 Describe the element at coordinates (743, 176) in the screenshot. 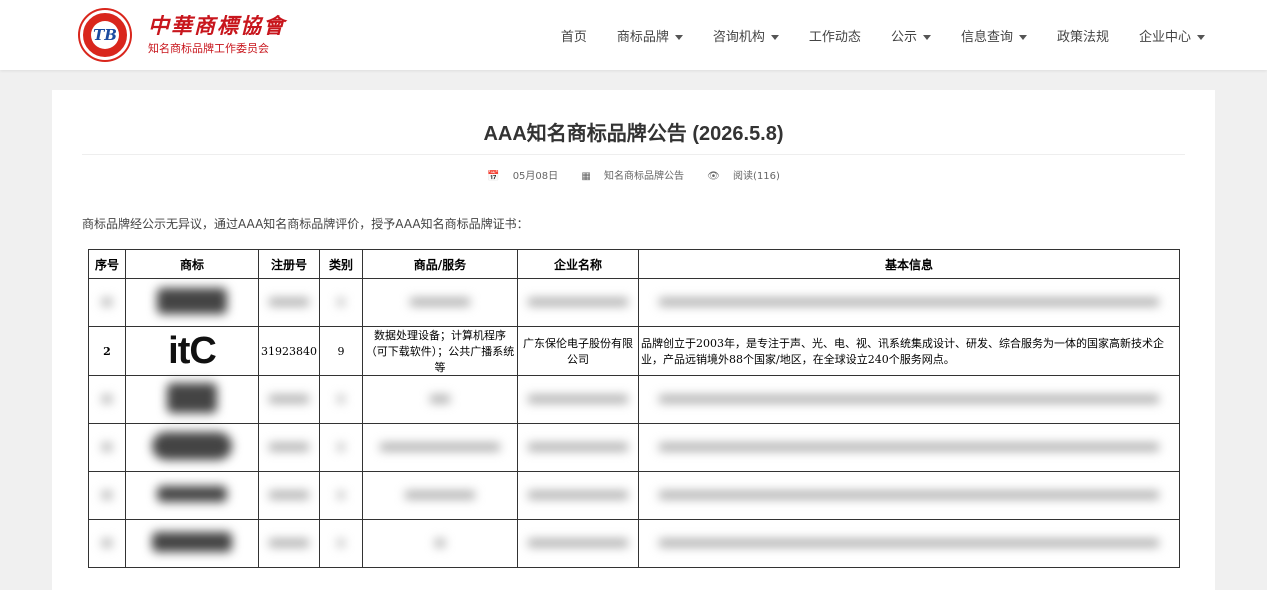

I see `reads-meta: 👁 阅读(116)` at that location.